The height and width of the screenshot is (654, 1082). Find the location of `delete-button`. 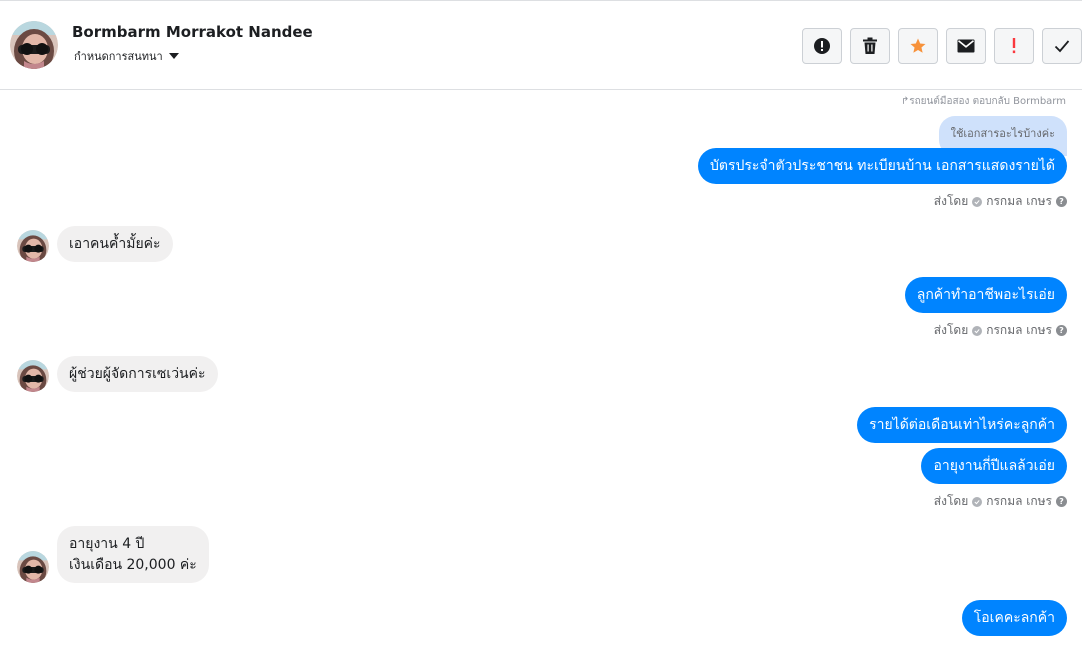

delete-button is located at coordinates (870, 46).